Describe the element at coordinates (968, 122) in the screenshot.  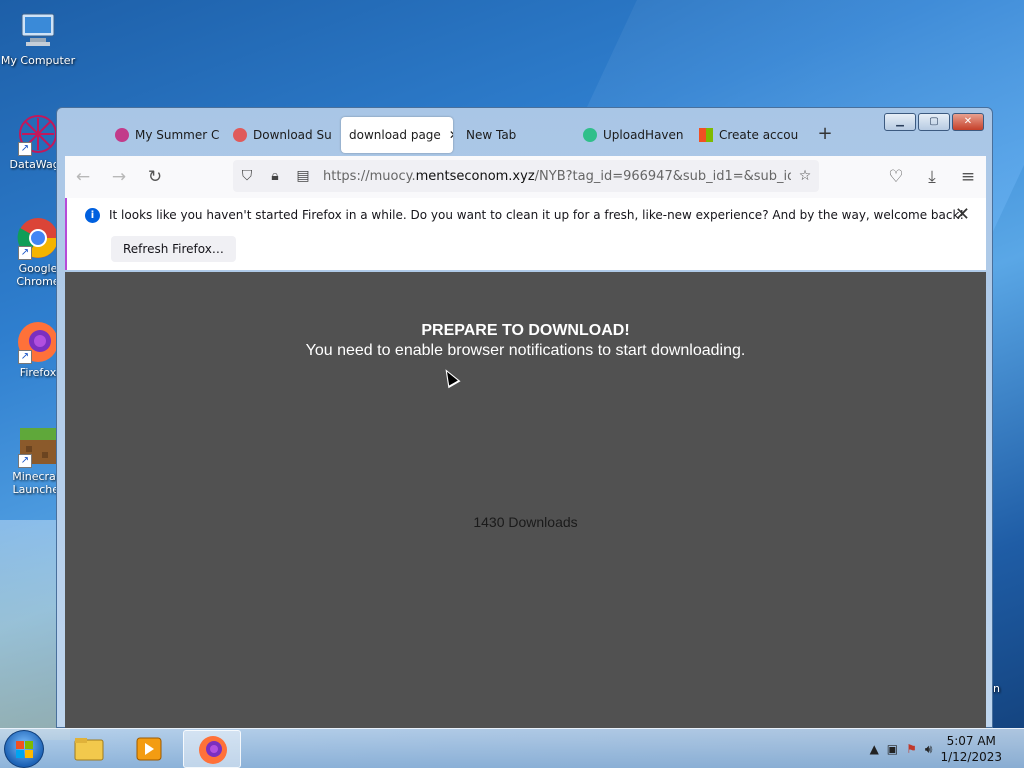
I see `close-window-button: ✕` at that location.